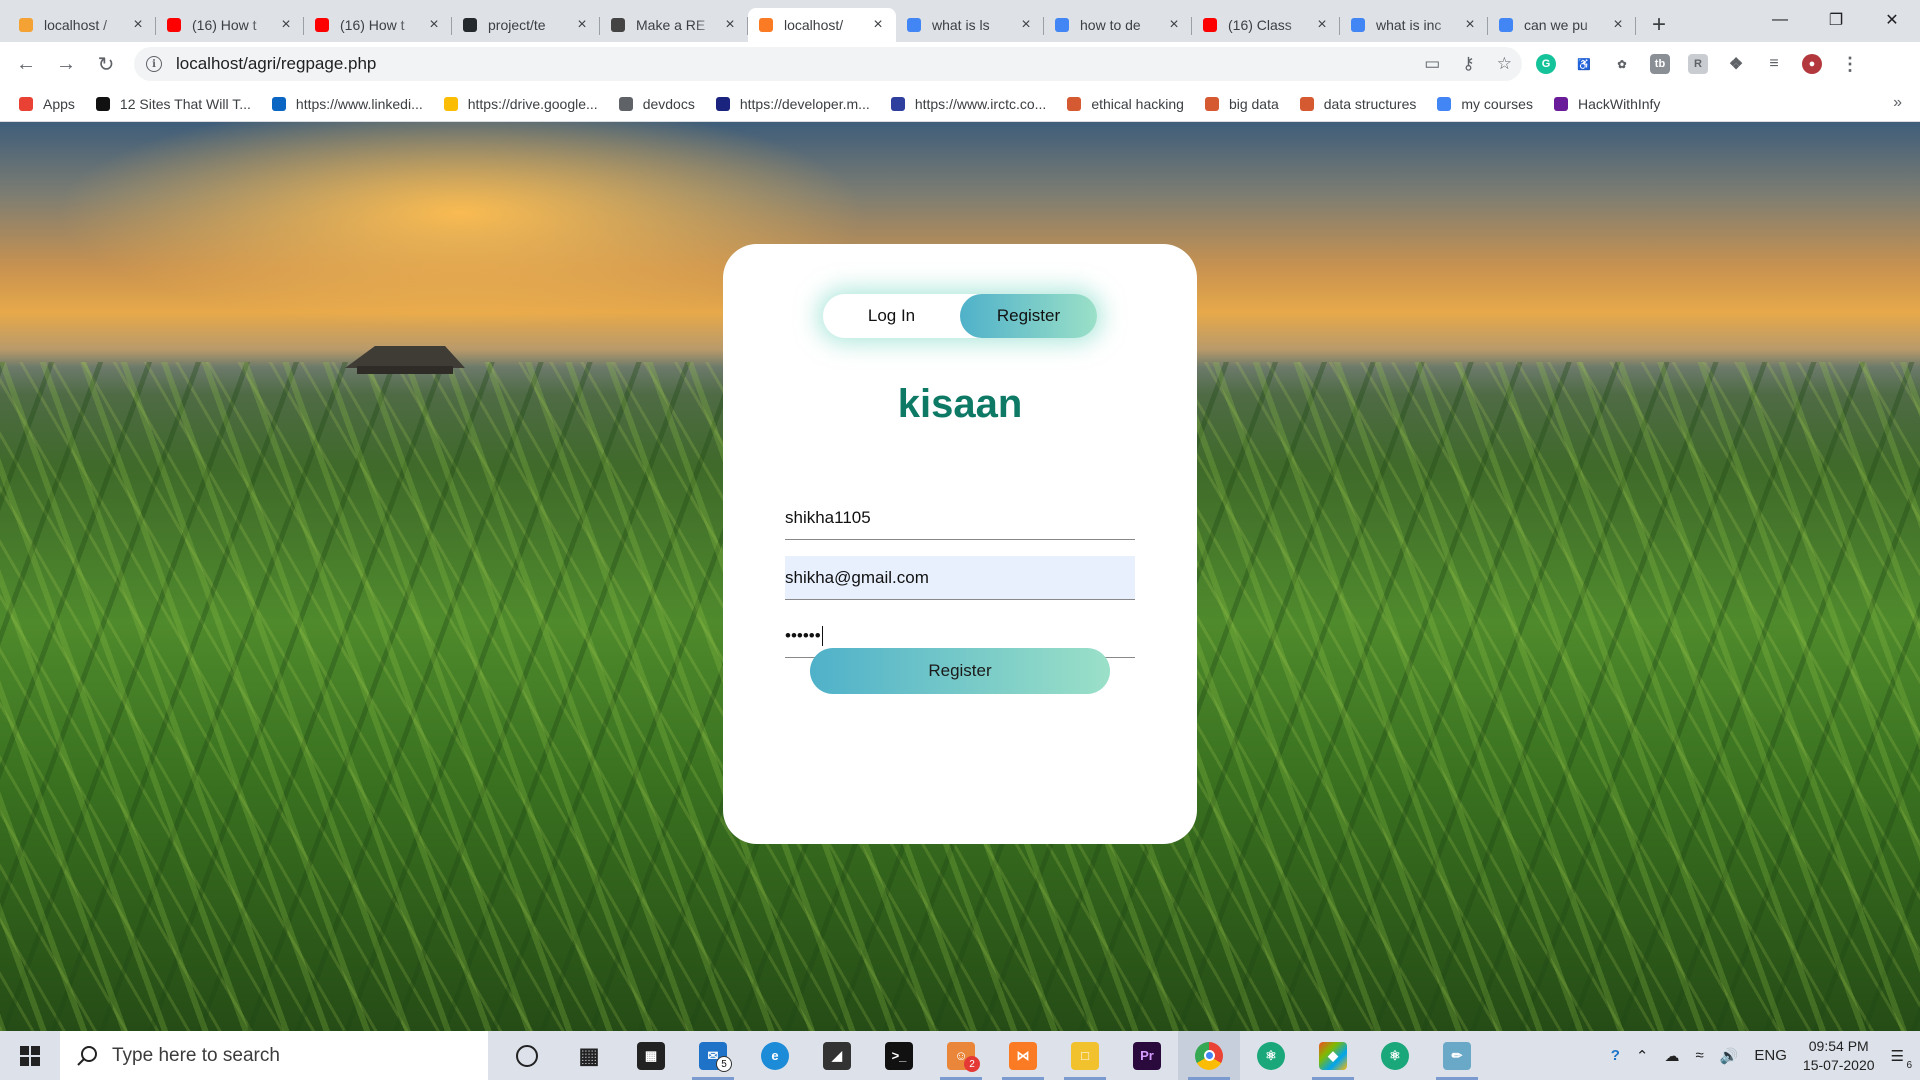 This screenshot has width=1920, height=1080. Describe the element at coordinates (1110, 25) in the screenshot. I see `tab-title: how to de` at that location.